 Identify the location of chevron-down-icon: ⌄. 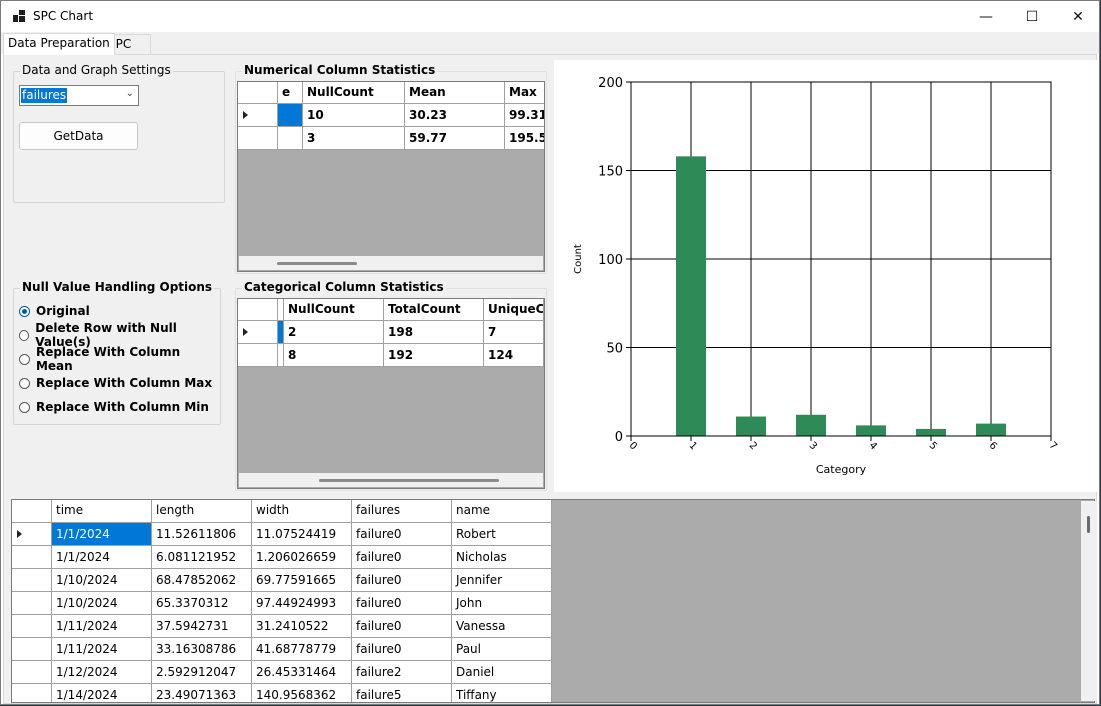
(130, 93).